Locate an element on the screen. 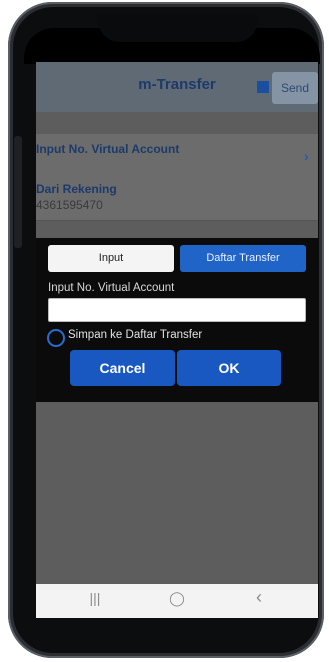  ok-button: OK is located at coordinates (229, 368).